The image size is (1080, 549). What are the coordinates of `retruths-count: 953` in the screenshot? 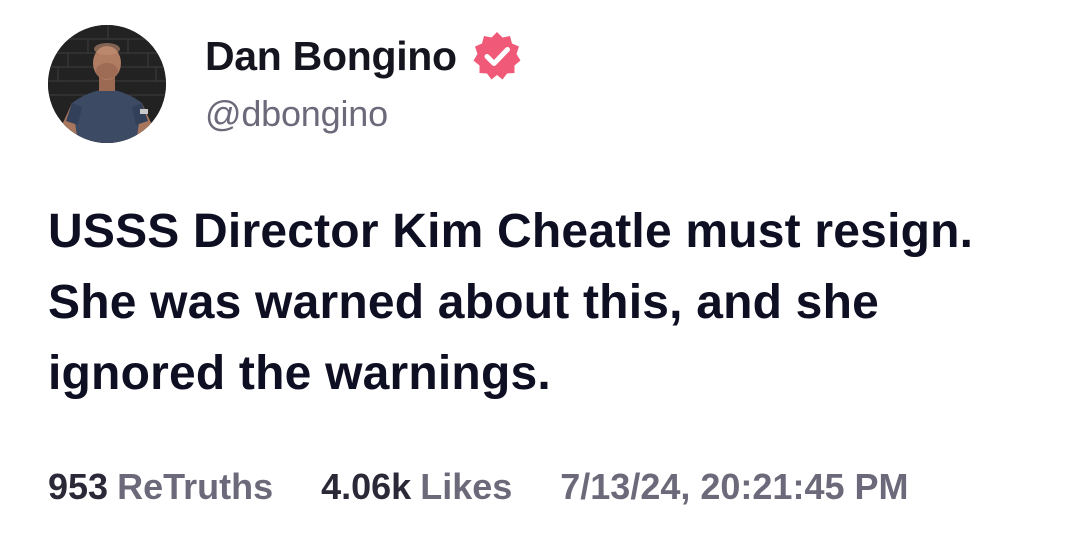 It's located at (78, 486).